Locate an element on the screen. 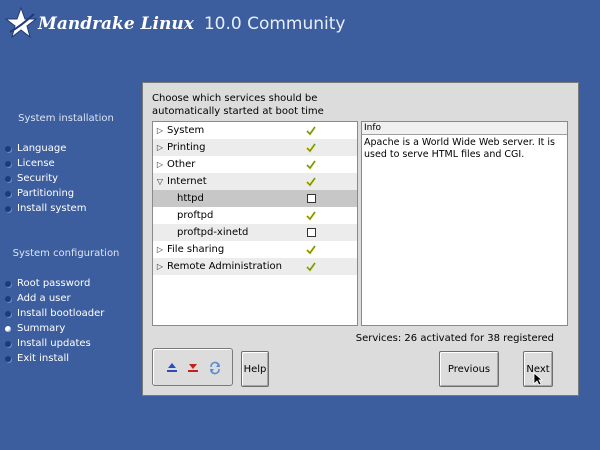 The height and width of the screenshot is (450, 600). toggle-all-icon is located at coordinates (215, 367).